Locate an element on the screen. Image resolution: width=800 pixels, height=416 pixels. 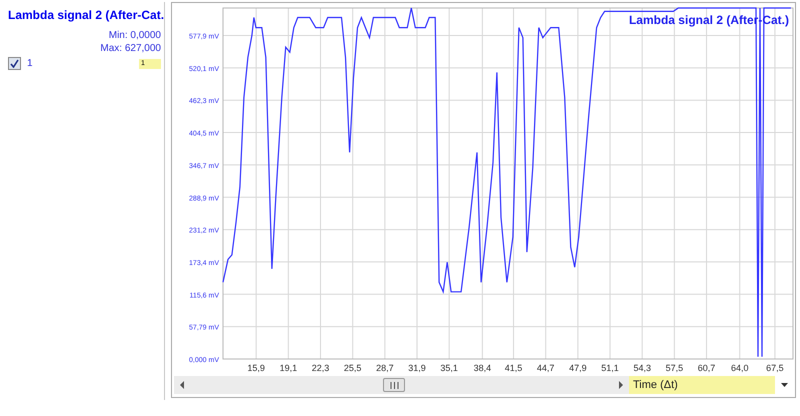
x-tick-label: 15,9 is located at coordinates (256, 368).